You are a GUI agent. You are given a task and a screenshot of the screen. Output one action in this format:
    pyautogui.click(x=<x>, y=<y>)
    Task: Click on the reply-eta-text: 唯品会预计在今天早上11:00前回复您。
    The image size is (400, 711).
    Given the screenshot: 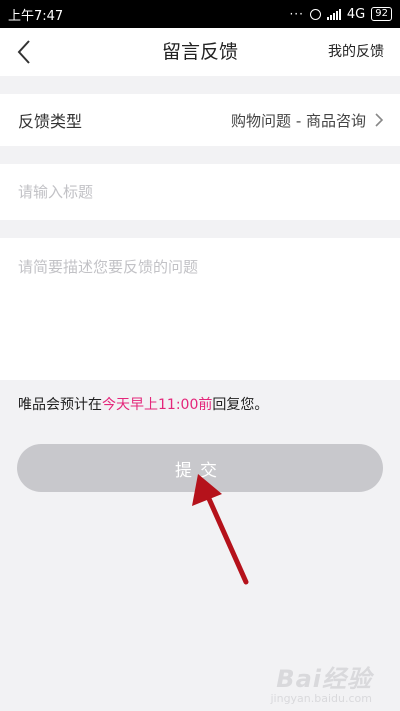 What is the action you would take?
    pyautogui.click(x=143, y=404)
    